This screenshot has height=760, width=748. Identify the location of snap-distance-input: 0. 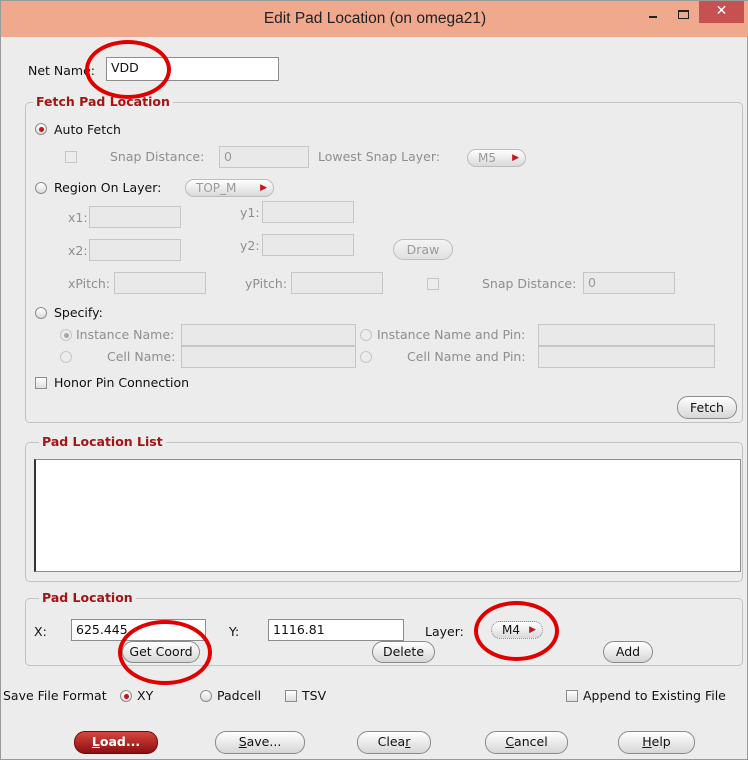
(264, 157).